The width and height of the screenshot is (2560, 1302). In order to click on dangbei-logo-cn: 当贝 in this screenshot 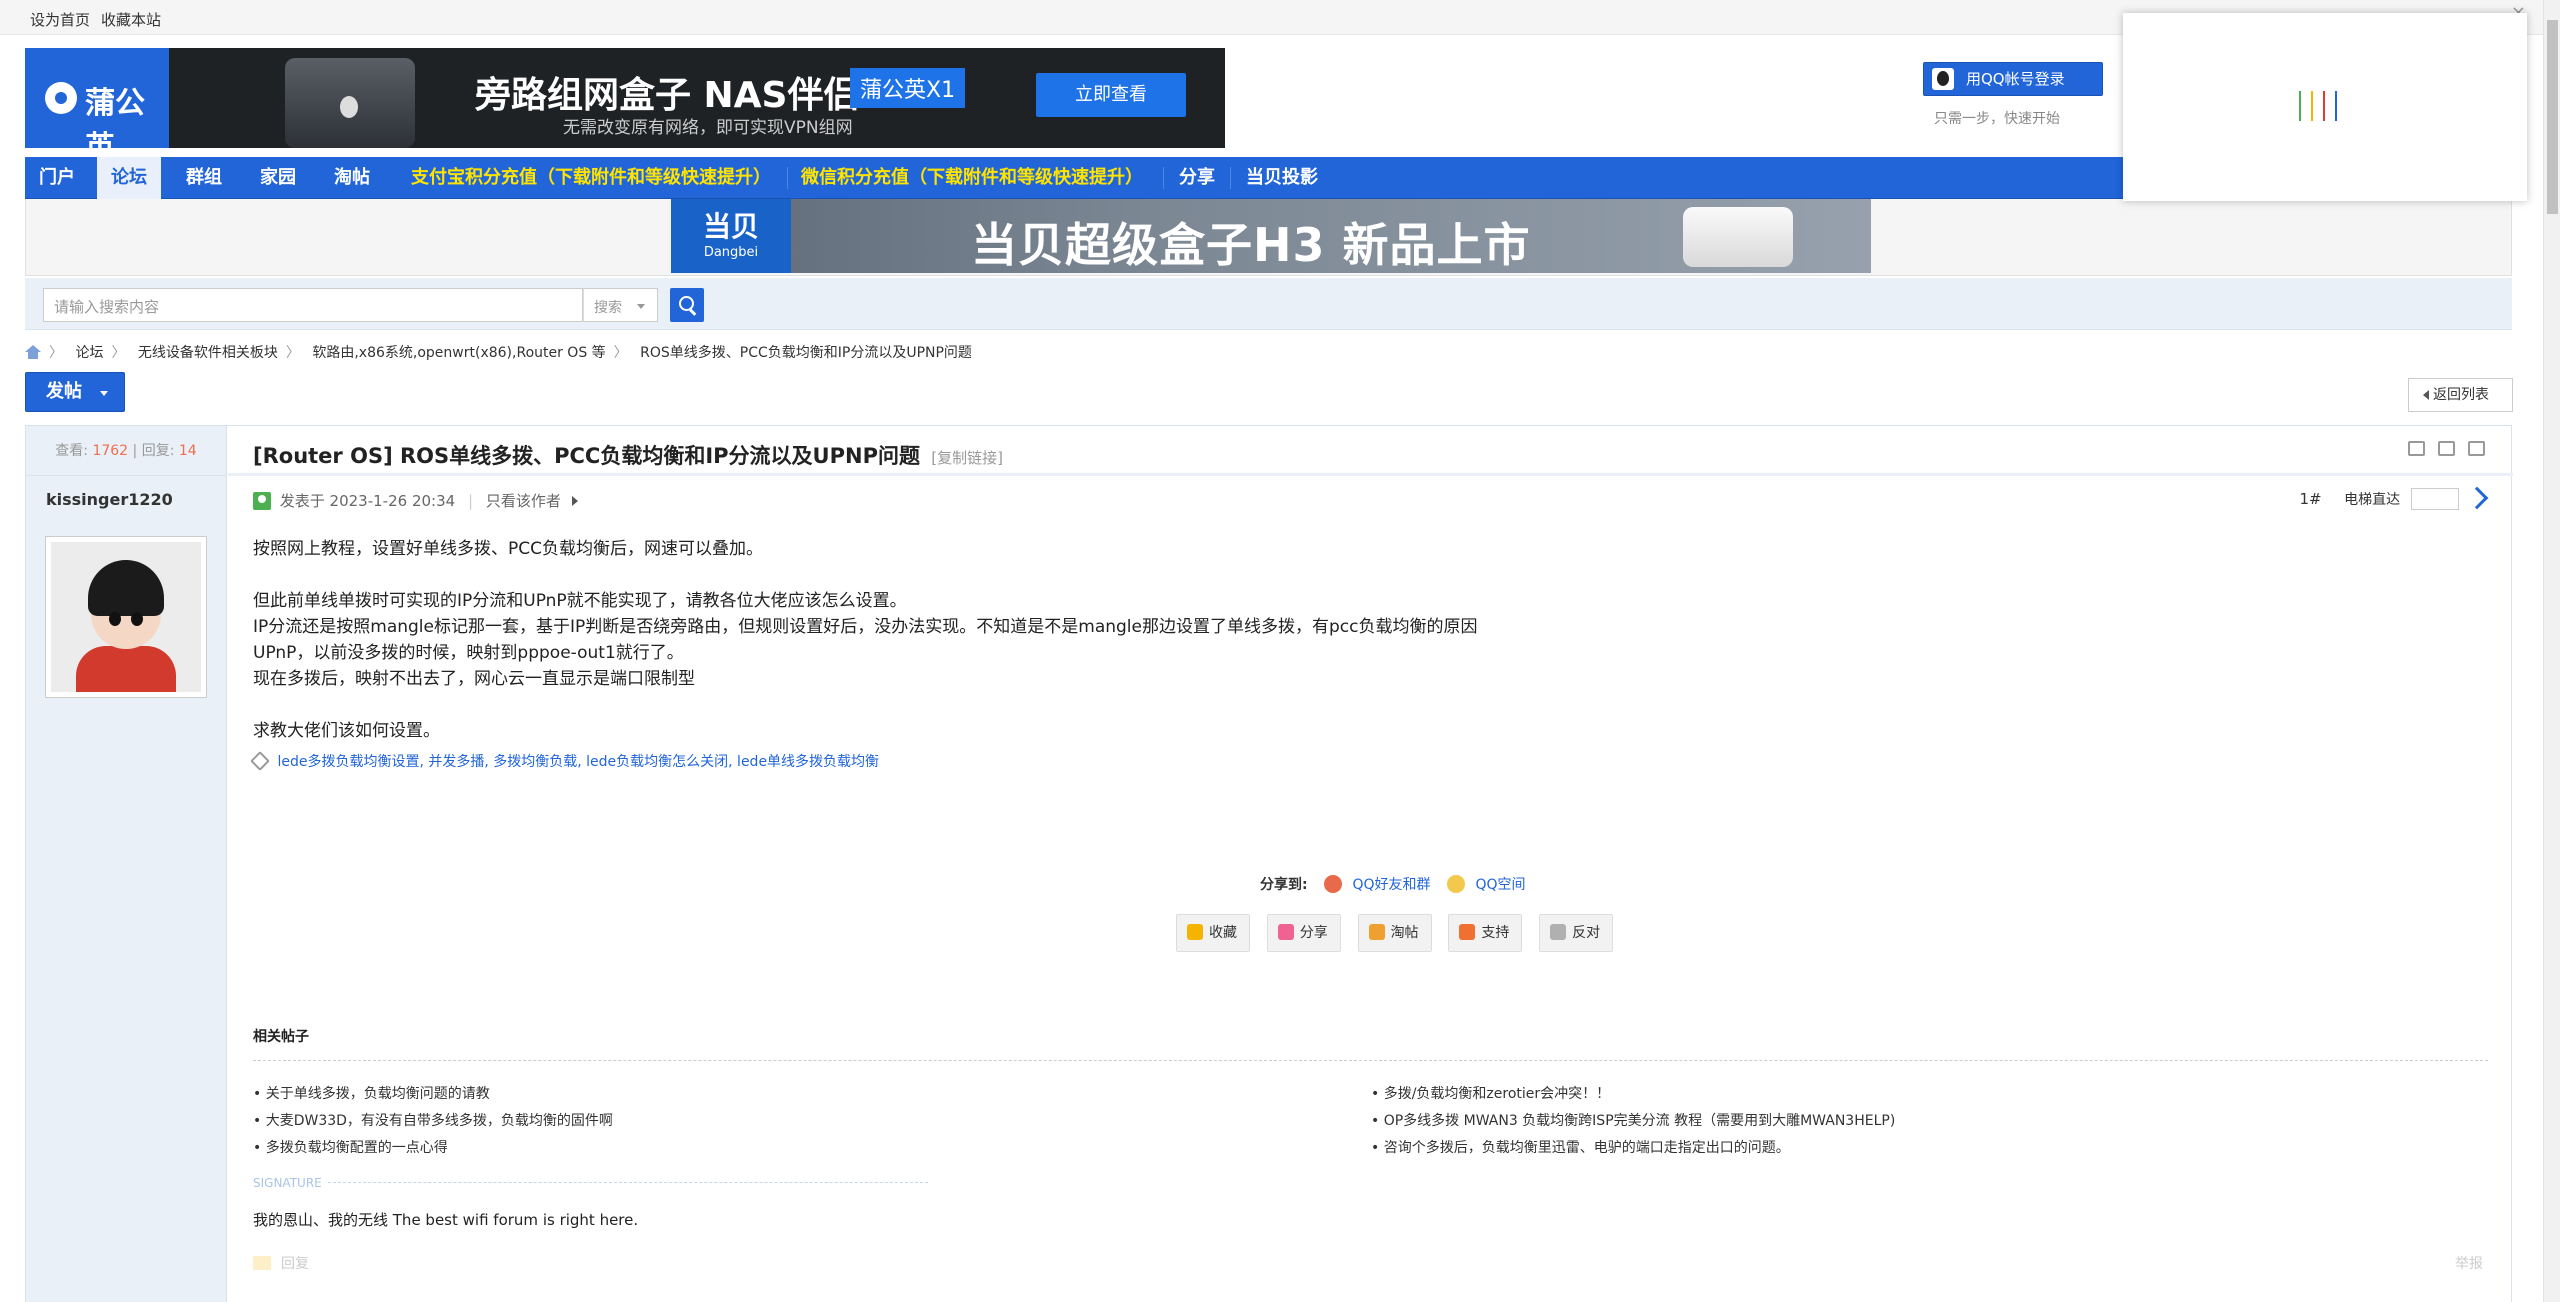, I will do `click(730, 226)`.